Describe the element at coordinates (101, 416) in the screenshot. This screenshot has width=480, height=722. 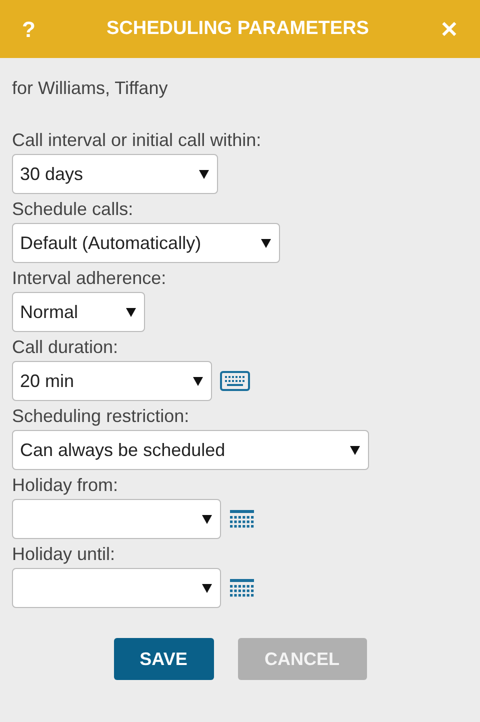
I see `field-label: Scheduling restriction:` at that location.